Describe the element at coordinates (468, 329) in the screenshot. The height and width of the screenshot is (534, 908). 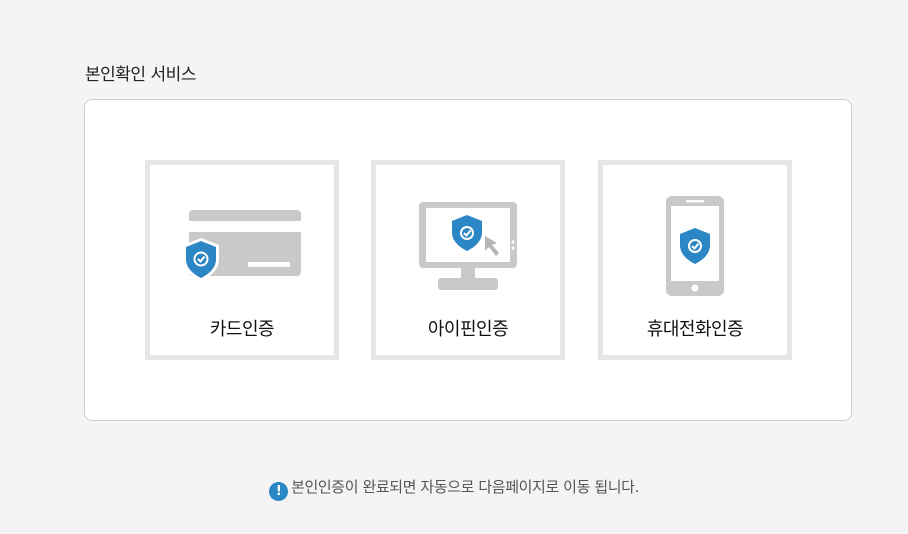
I see `ipin-verification-label: 아이핀인증` at that location.